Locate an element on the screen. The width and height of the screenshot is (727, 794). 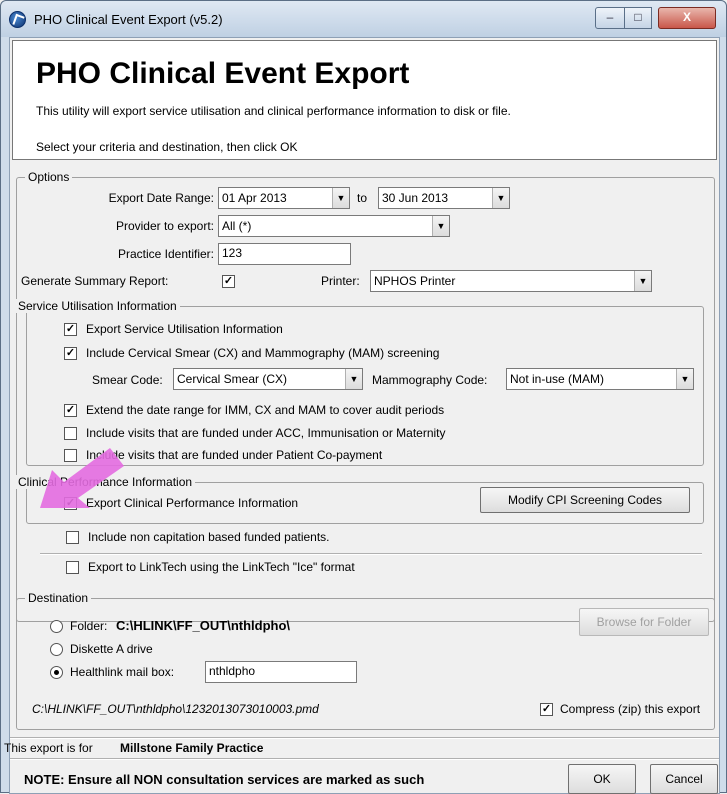
acc-visits-checkbox is located at coordinates (70, 433).